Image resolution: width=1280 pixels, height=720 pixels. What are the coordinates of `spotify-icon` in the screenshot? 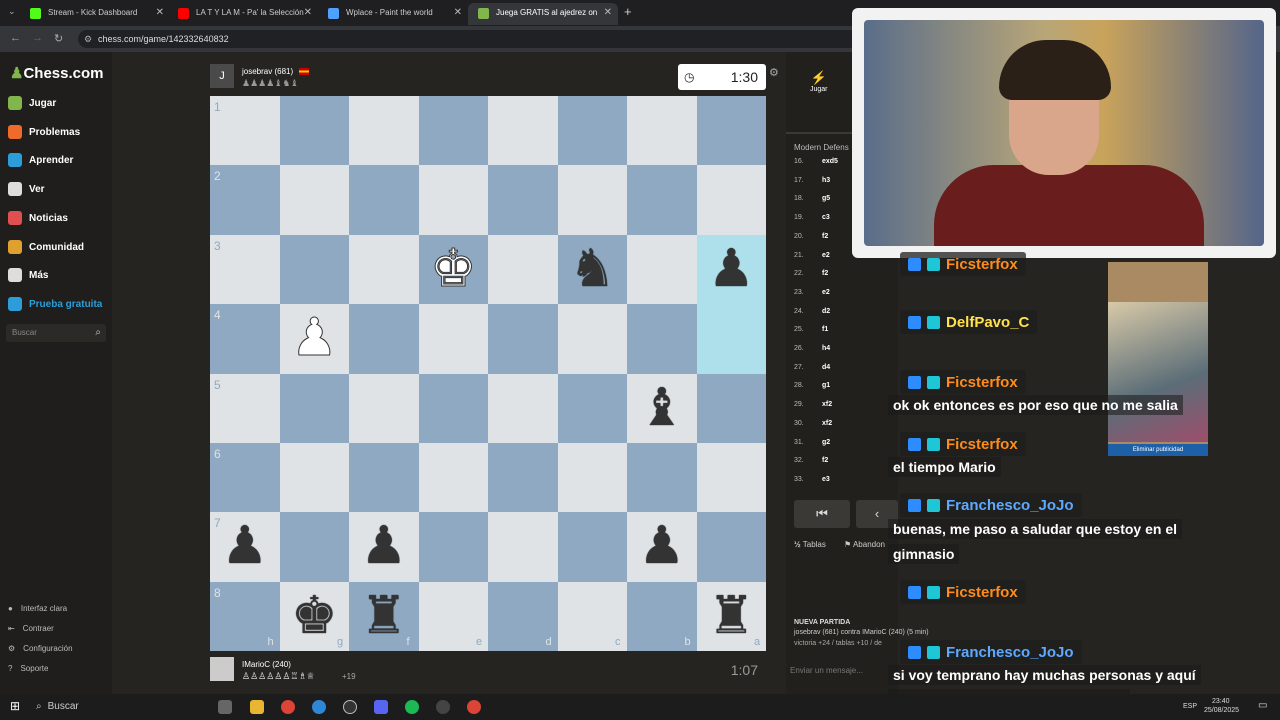 It's located at (412, 707).